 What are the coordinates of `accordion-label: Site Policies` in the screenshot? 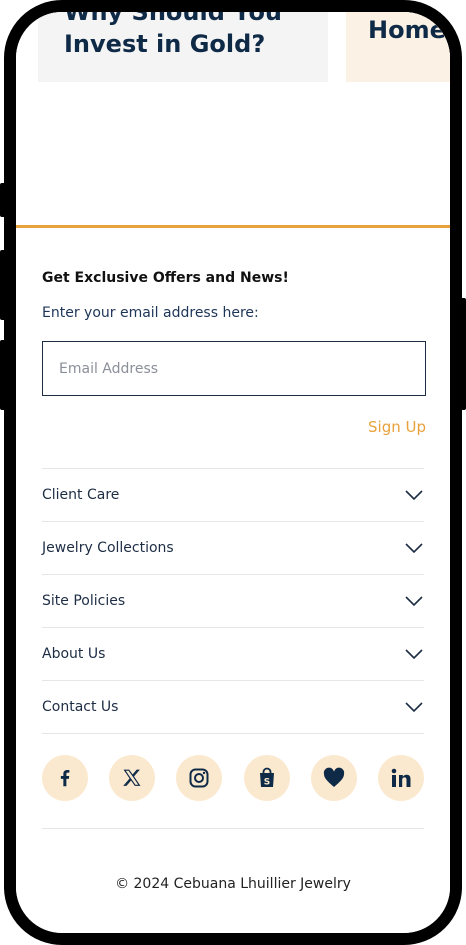 It's located at (84, 601).